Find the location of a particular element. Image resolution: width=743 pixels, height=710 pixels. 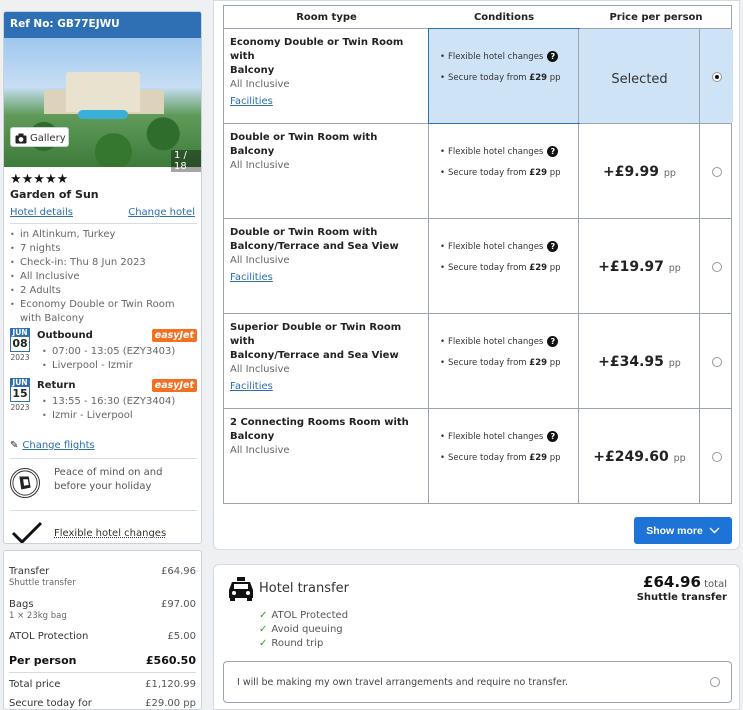

room-name: 2 Connecting Rooms Room with is located at coordinates (319, 422).